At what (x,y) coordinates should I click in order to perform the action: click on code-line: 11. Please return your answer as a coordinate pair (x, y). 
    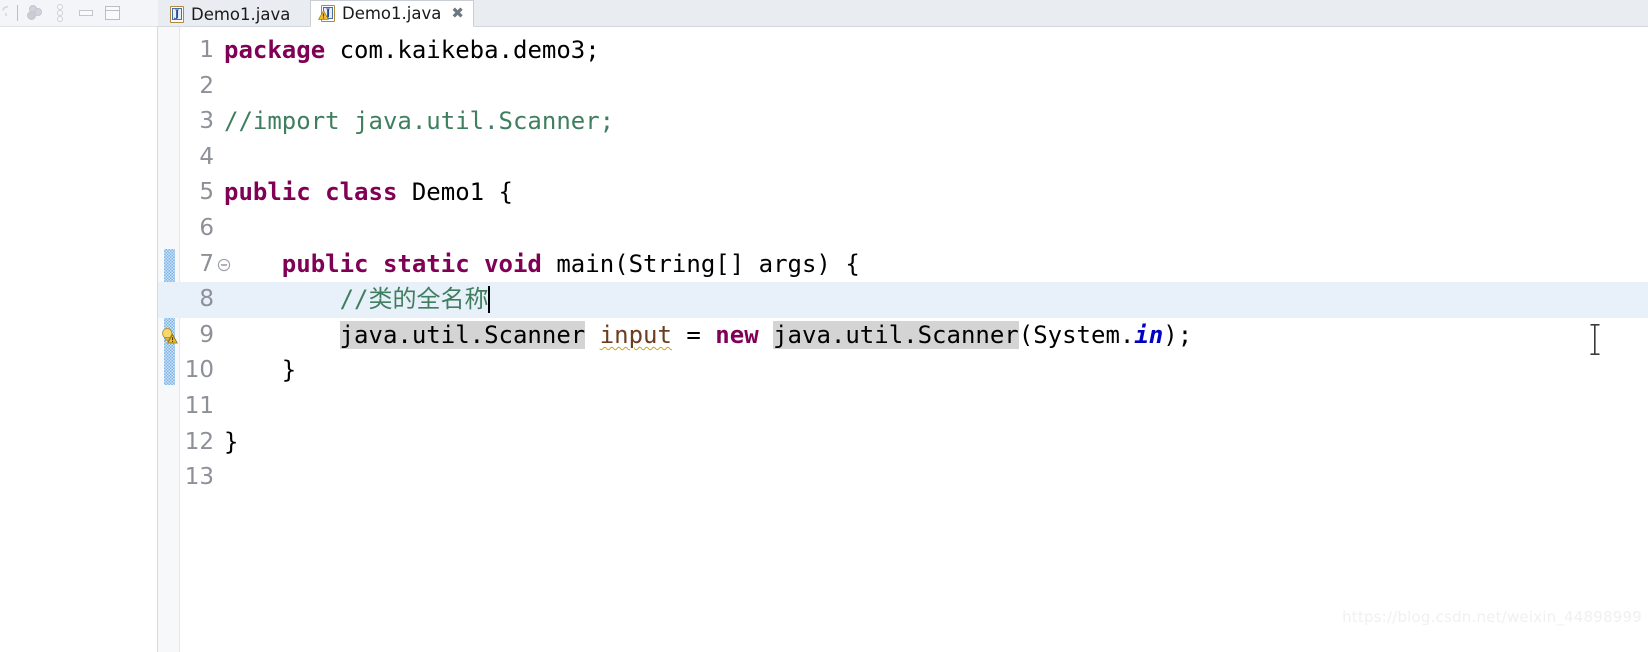
    Looking at the image, I should click on (903, 407).